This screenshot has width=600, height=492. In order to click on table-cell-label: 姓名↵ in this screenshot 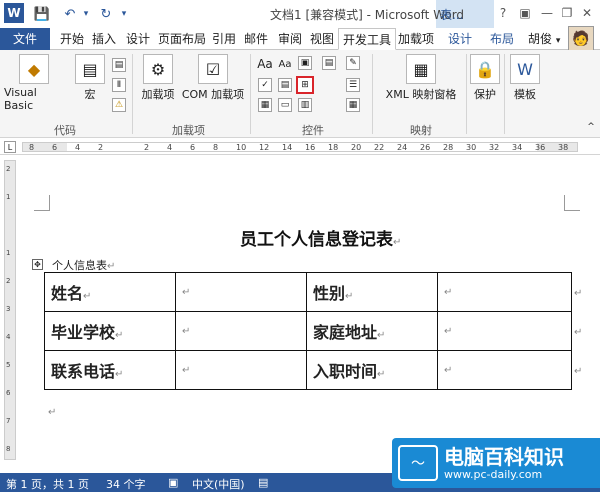, I will do `click(110, 292)`.